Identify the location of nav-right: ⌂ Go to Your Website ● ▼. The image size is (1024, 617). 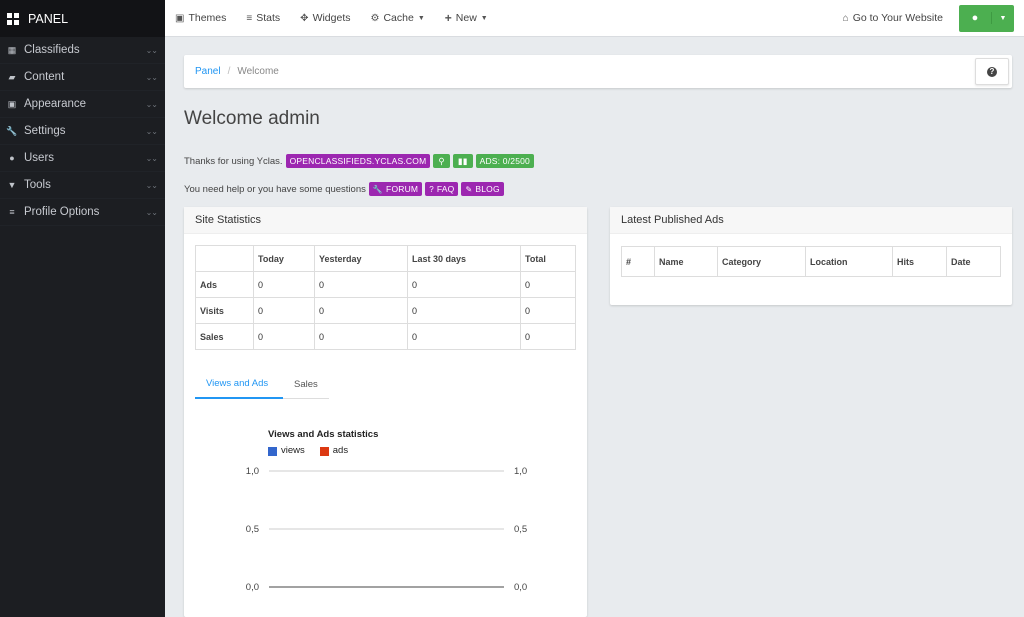
(928, 18).